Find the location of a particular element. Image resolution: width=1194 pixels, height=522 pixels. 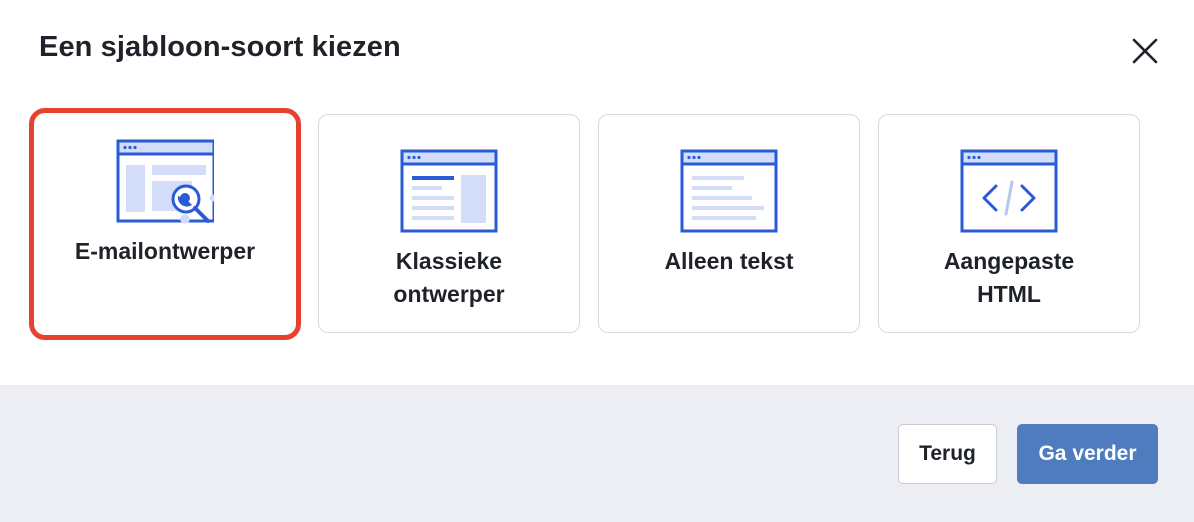

template-card-text-only: Alleen tekst is located at coordinates (729, 223).